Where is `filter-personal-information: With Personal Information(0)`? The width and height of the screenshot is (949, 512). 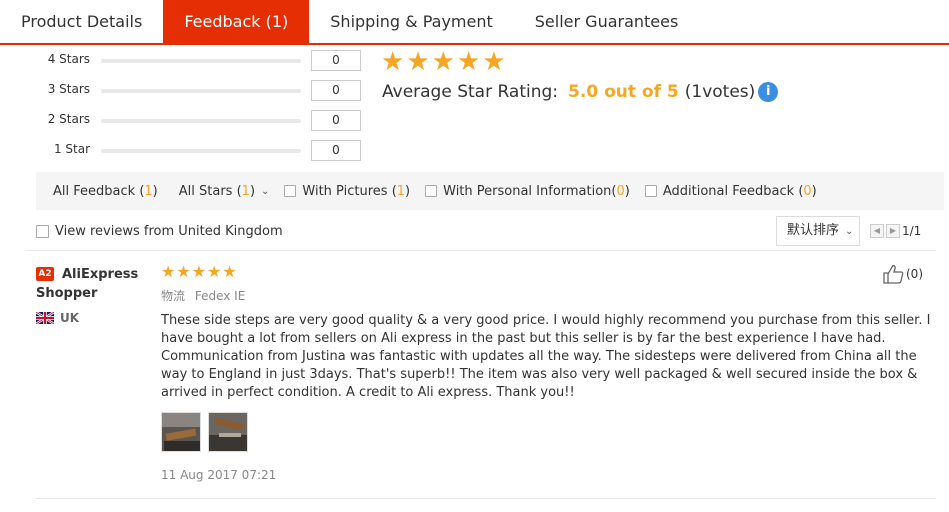 filter-personal-information: With Personal Information(0) is located at coordinates (527, 191).